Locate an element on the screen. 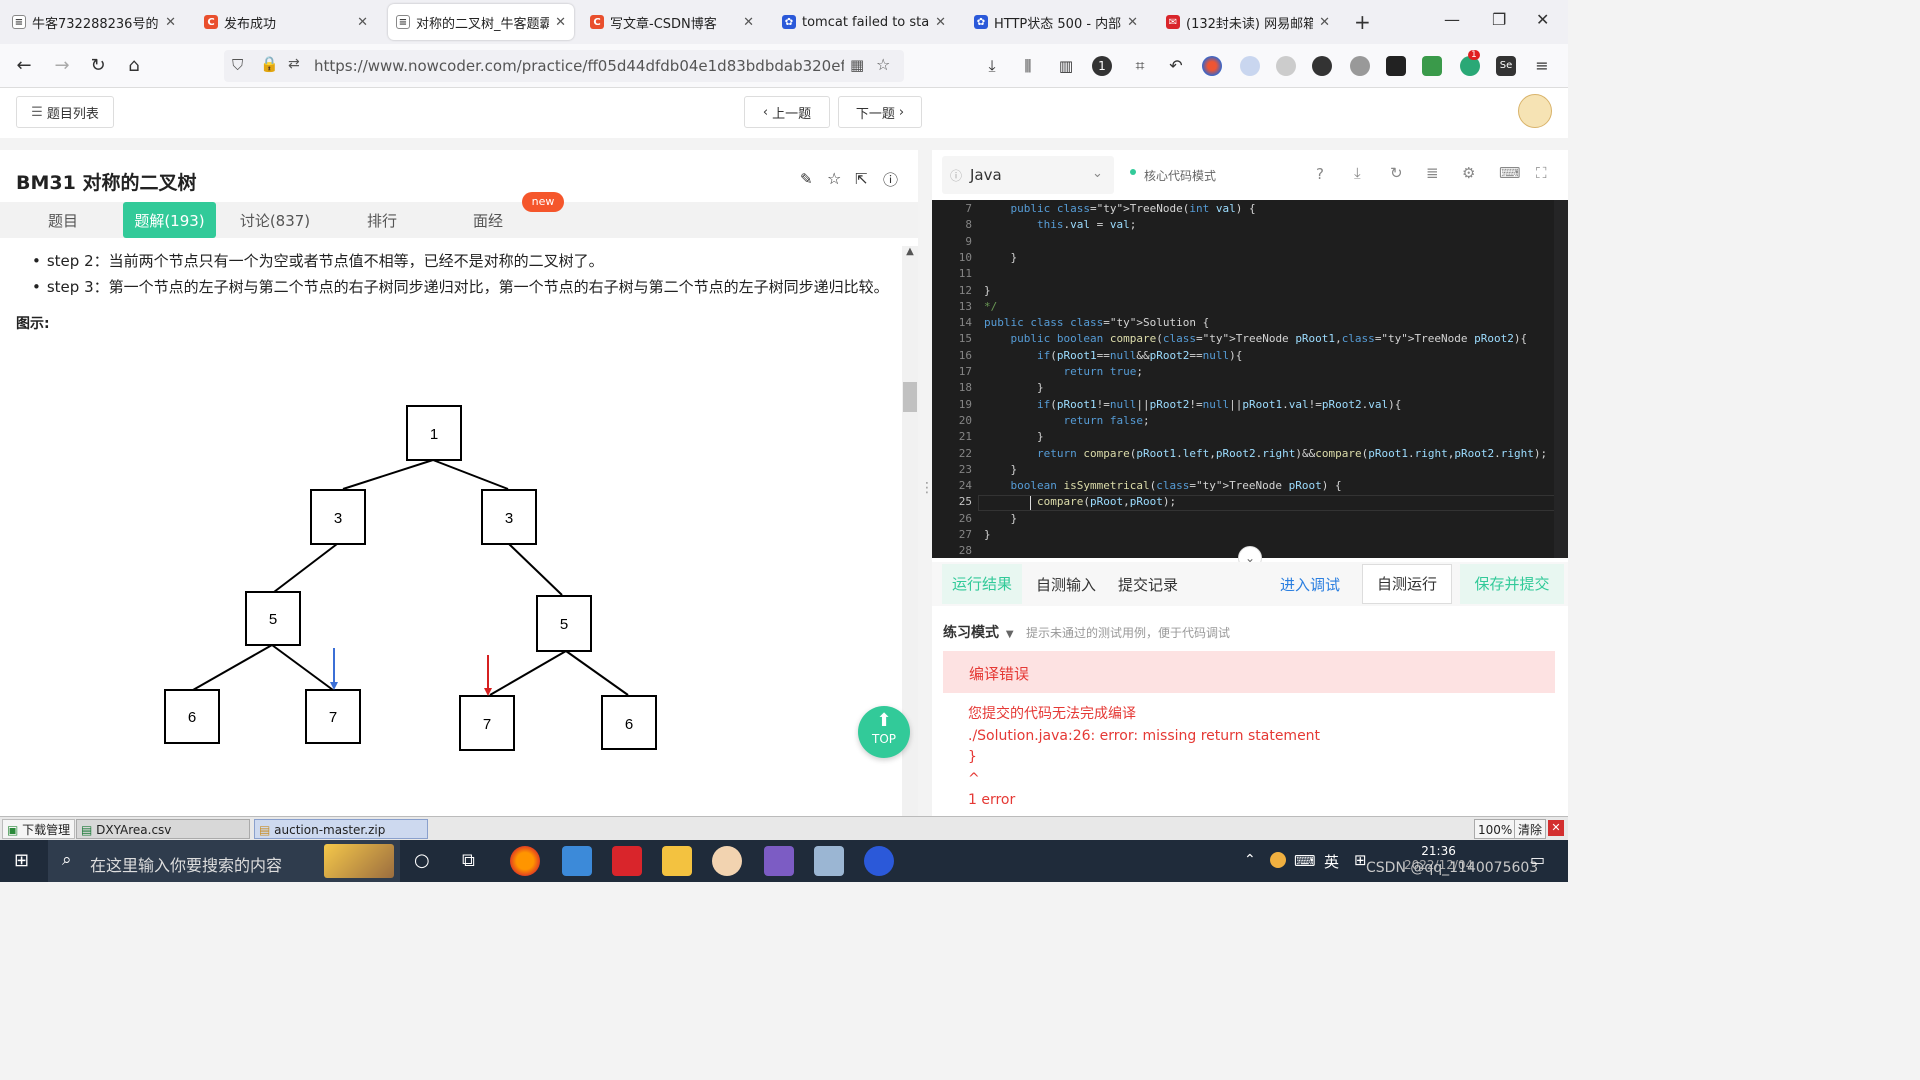  browser-tab: ✉ (132封未读) 网易邮箱6.0 ✕ is located at coordinates (1248, 22).